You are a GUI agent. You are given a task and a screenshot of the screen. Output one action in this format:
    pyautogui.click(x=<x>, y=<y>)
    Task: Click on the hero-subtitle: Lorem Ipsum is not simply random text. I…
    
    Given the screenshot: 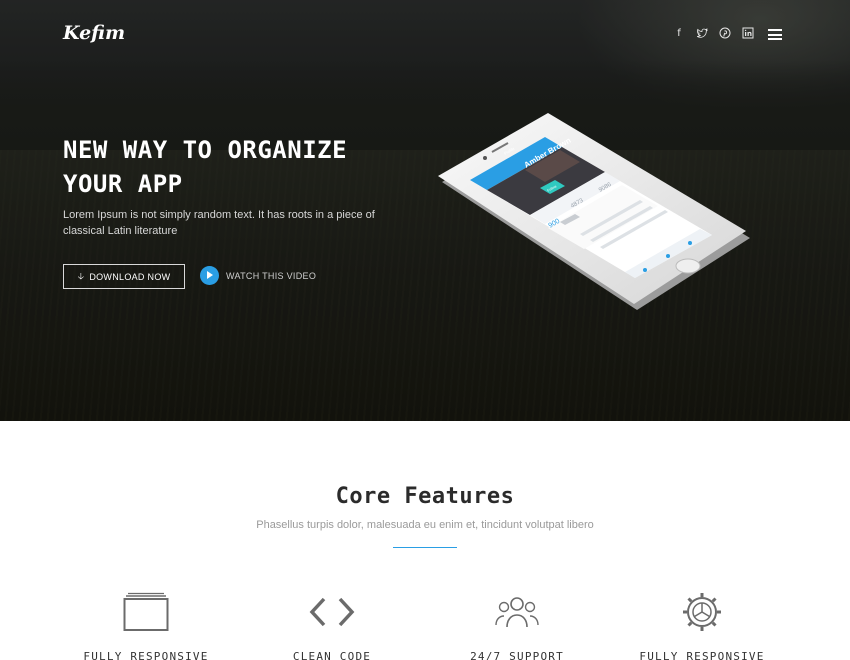 What is the action you would take?
    pyautogui.click(x=219, y=223)
    